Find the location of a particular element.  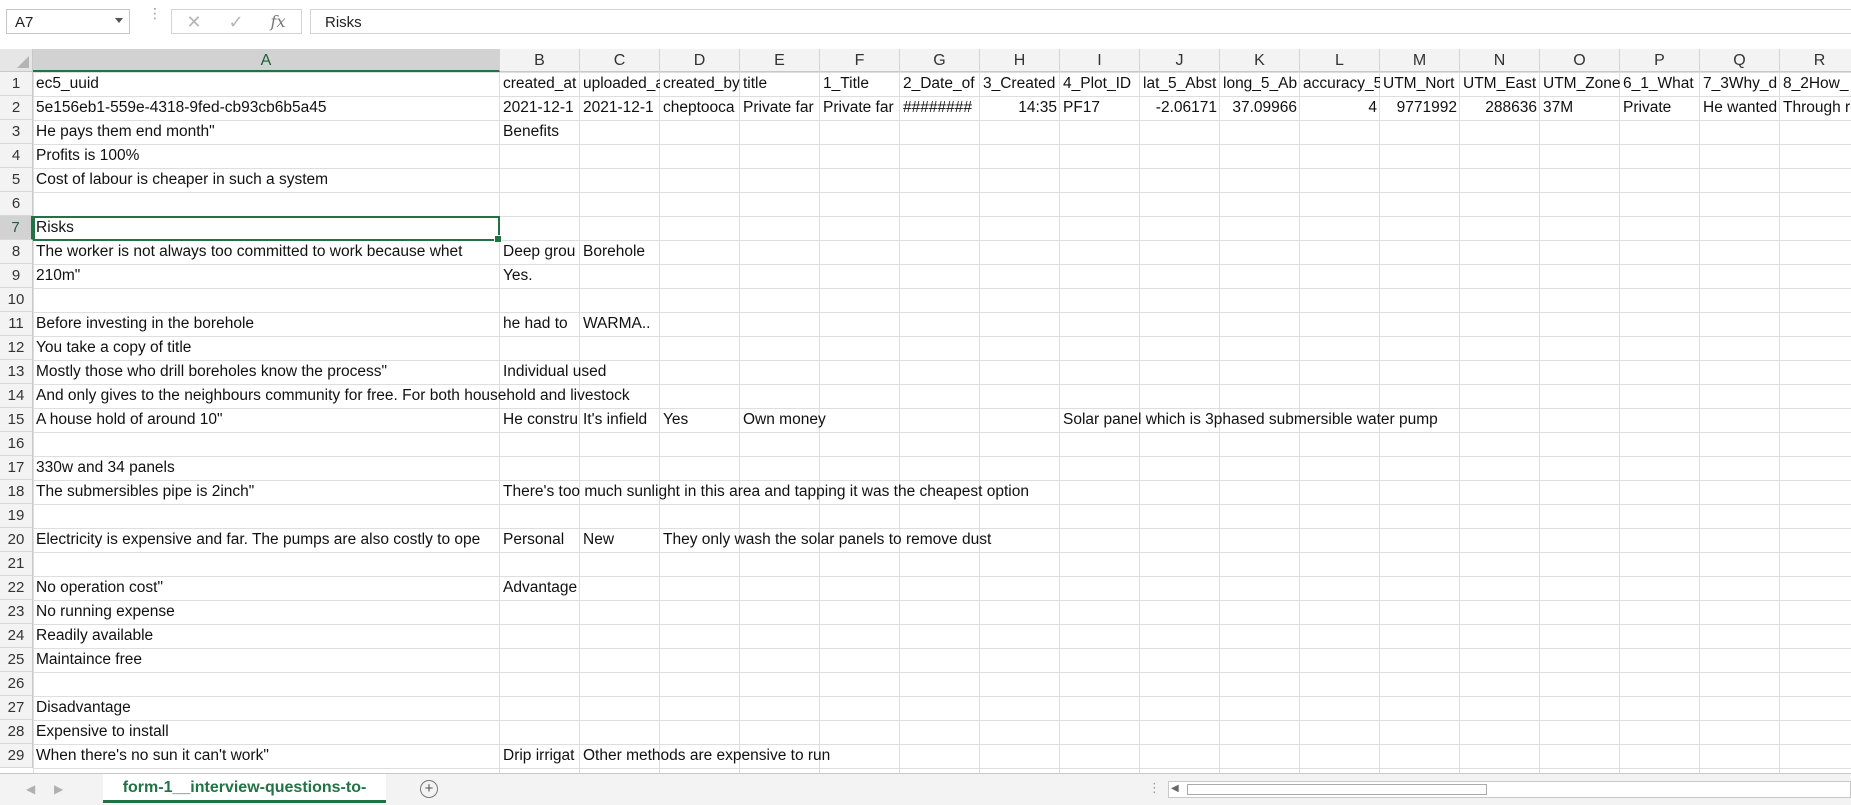

row-header-22: 22 is located at coordinates (16, 588).